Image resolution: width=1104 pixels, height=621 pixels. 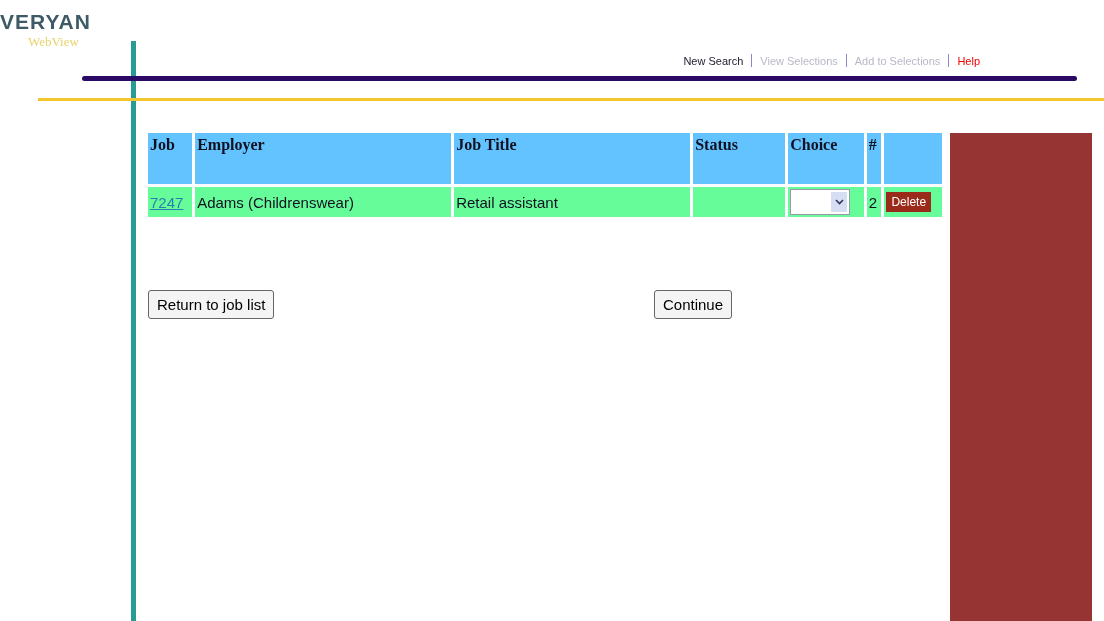 I want to click on choice-dropdown, so click(x=820, y=202).